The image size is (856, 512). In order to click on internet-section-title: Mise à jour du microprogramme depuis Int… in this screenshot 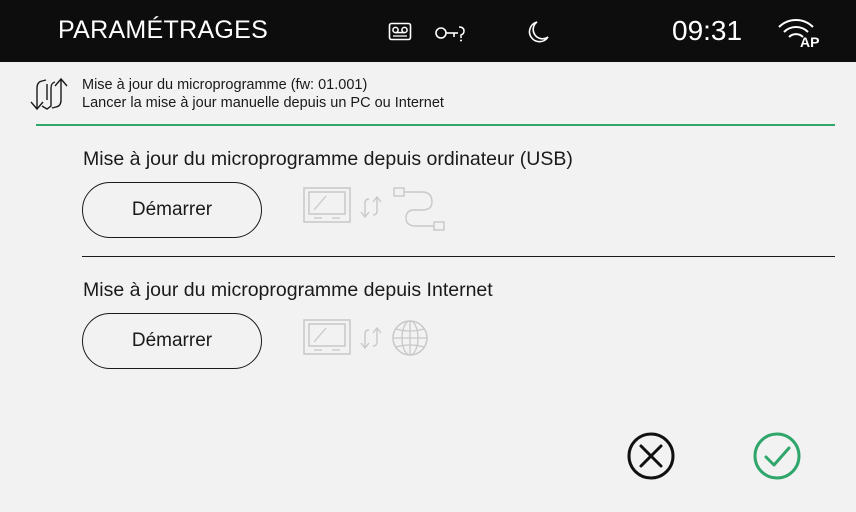, I will do `click(288, 290)`.